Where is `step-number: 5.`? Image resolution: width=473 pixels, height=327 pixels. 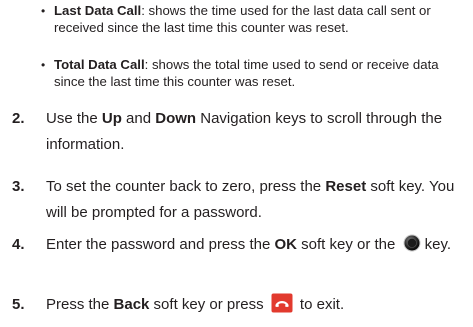 step-number: 5. is located at coordinates (18, 304).